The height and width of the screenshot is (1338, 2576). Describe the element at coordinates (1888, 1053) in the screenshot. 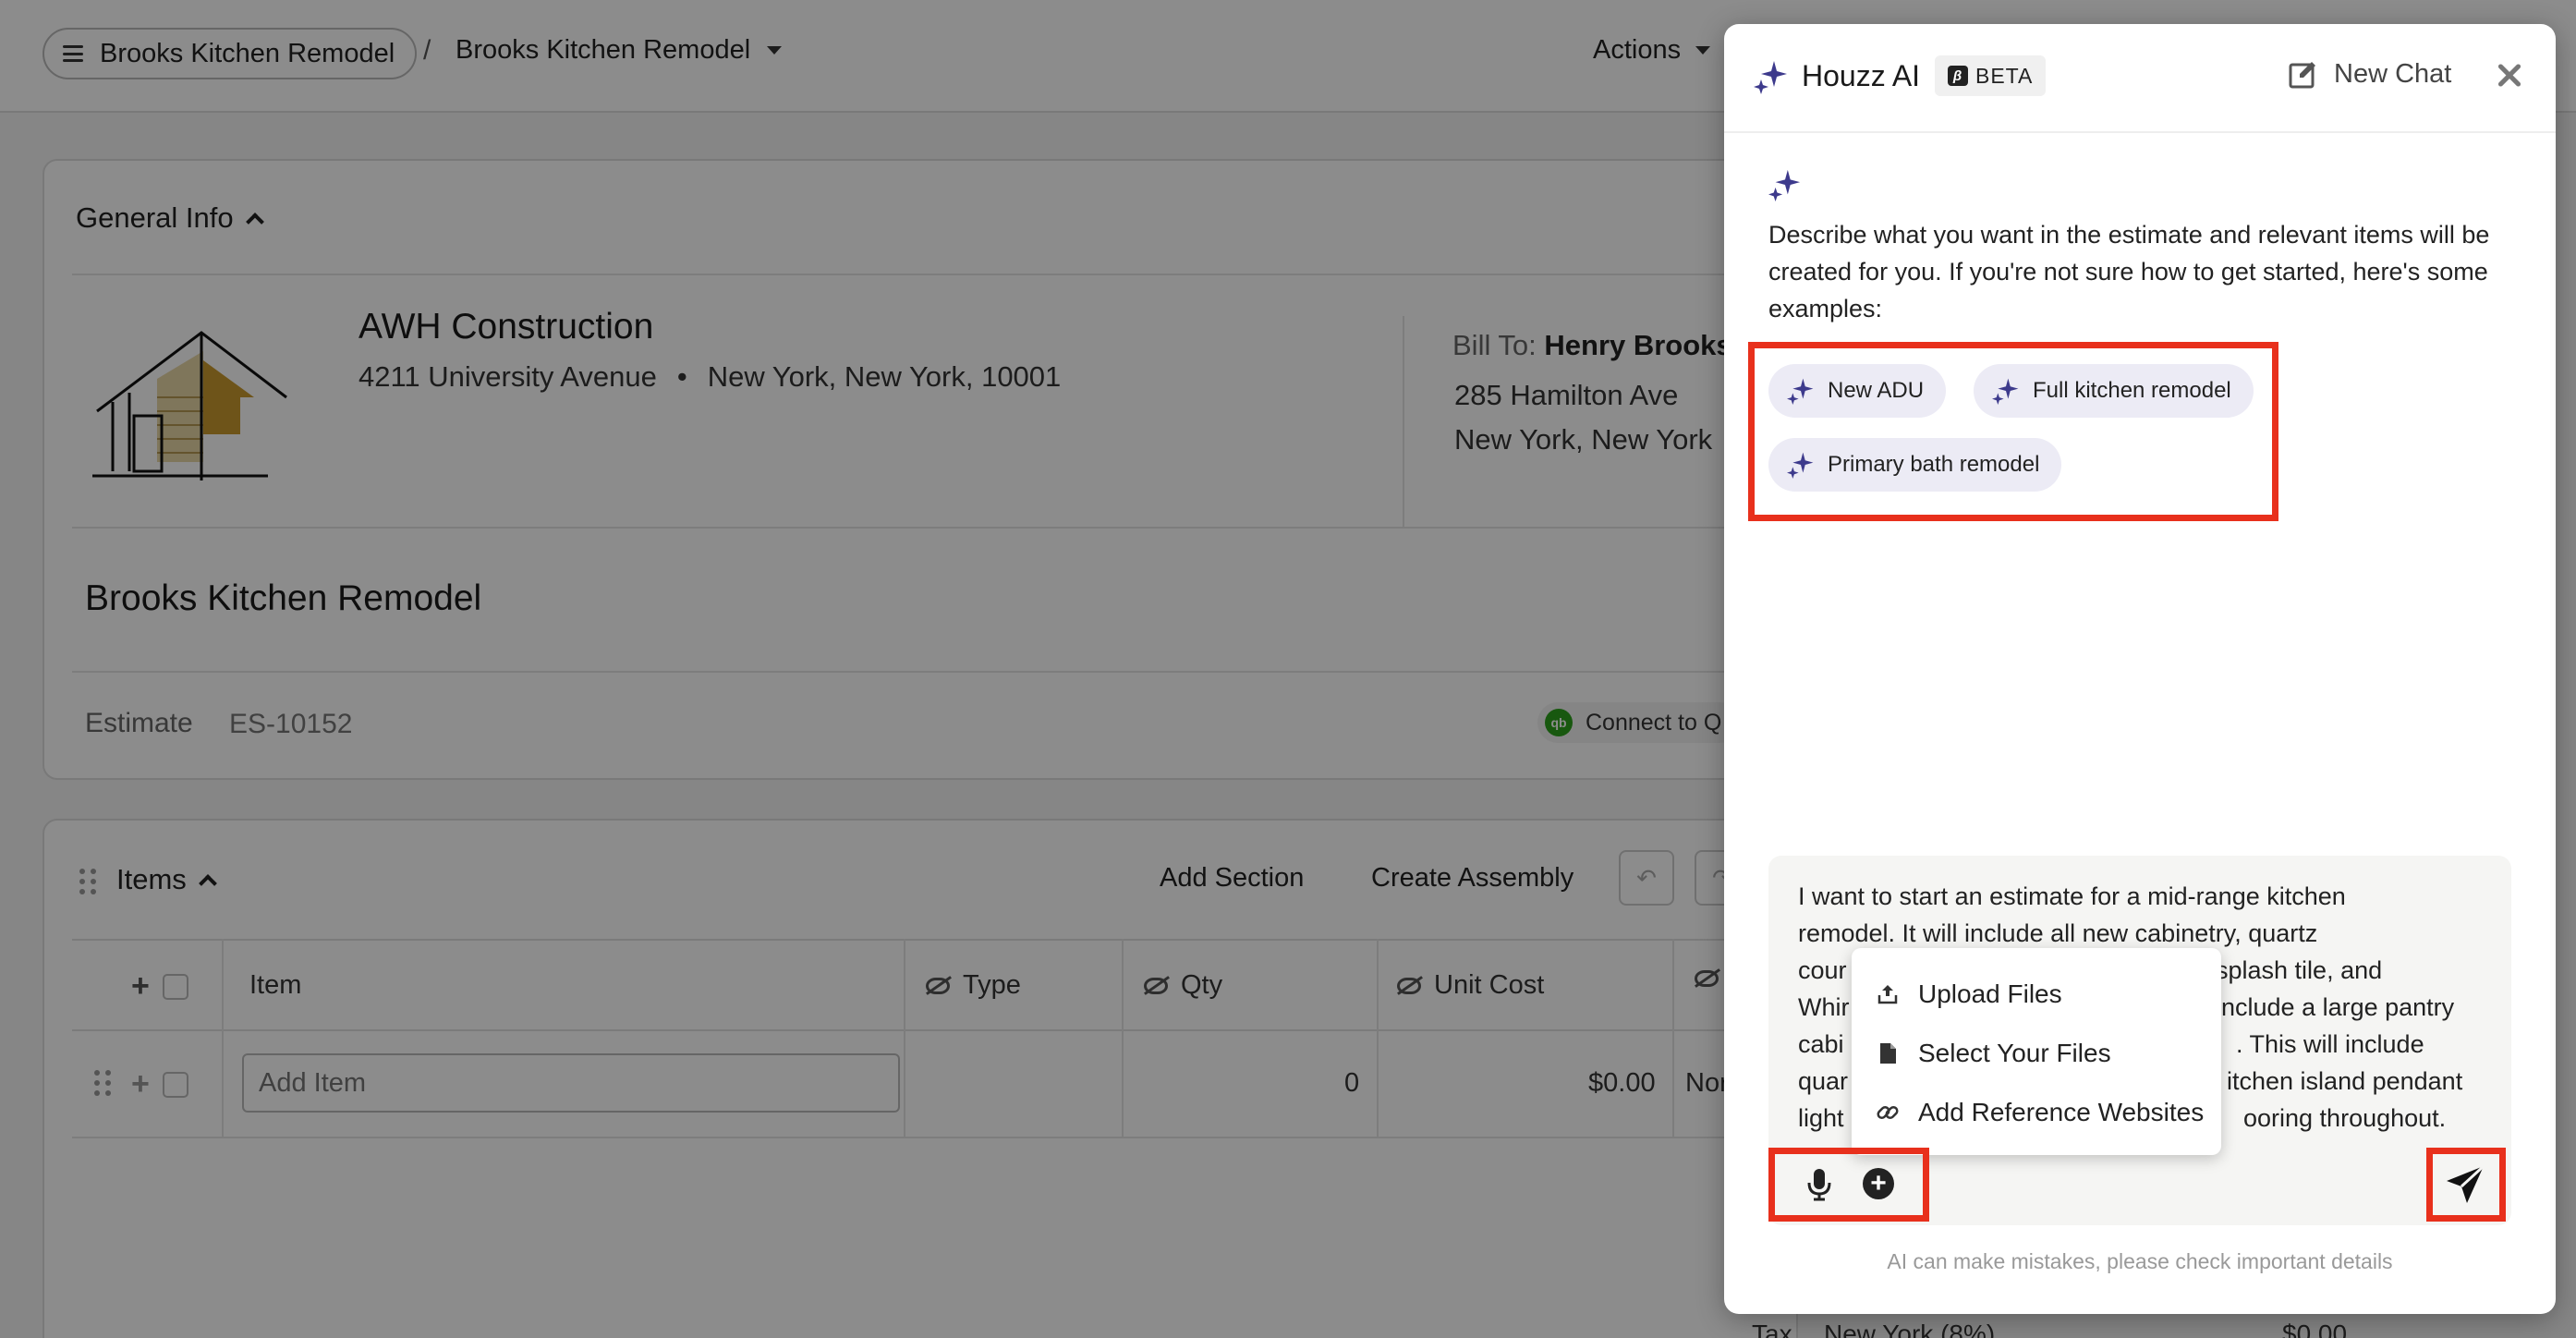

I see `file-icon` at that location.